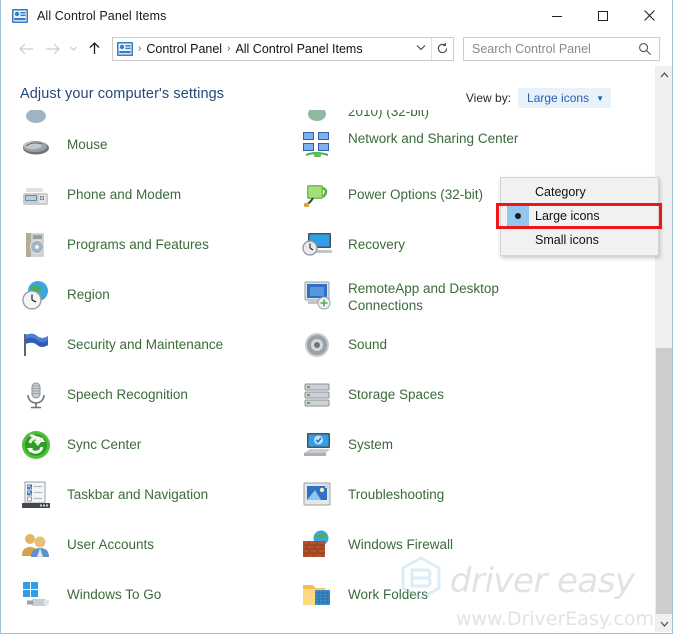  I want to click on security-maintenance-icon, so click(36, 345).